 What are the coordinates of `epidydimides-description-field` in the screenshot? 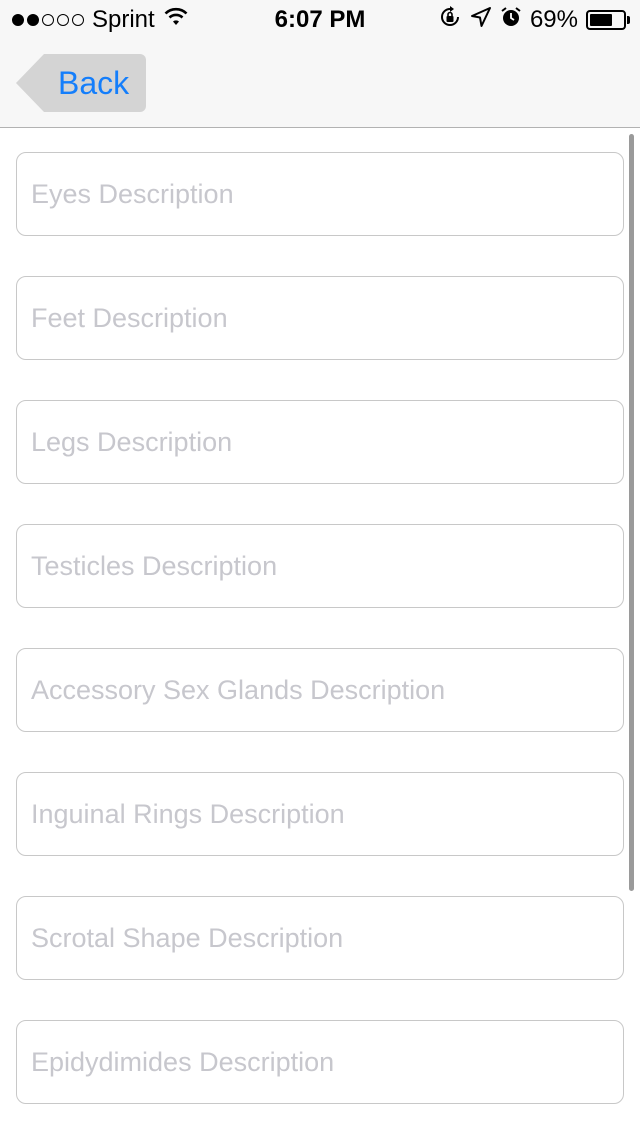 It's located at (320, 1062).